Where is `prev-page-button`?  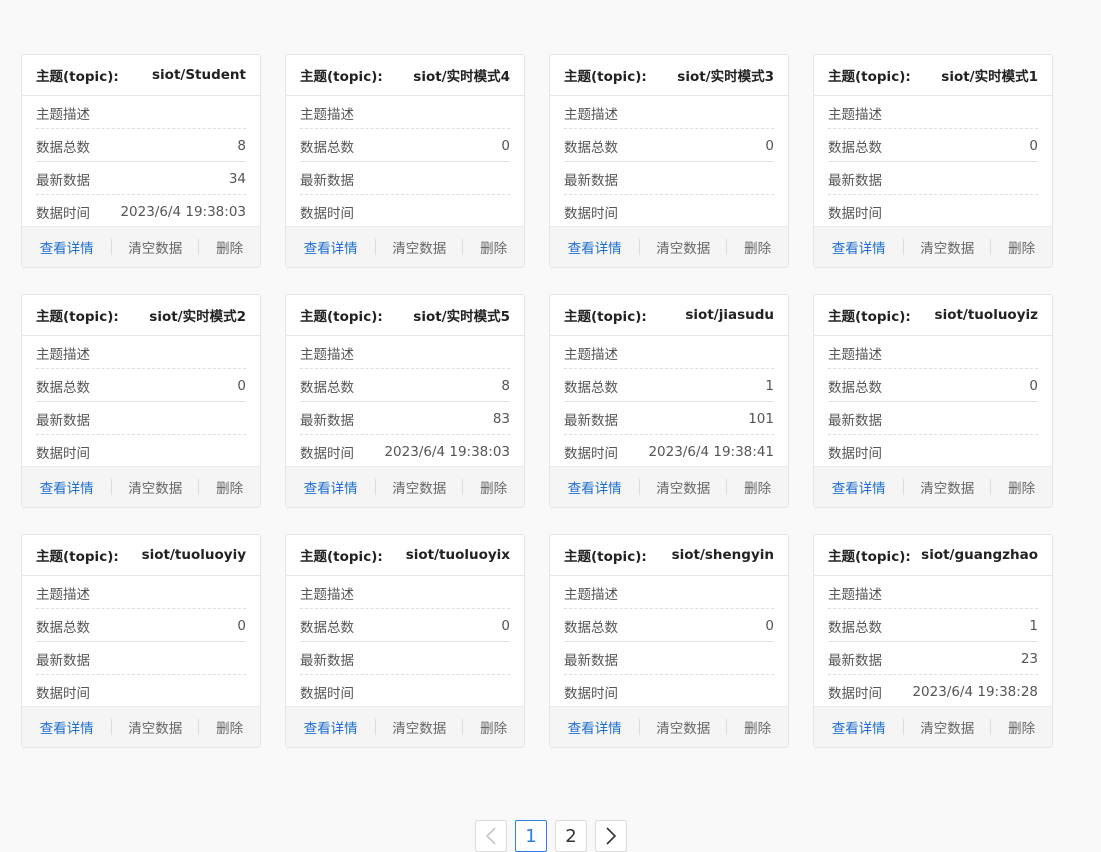 prev-page-button is located at coordinates (491, 836).